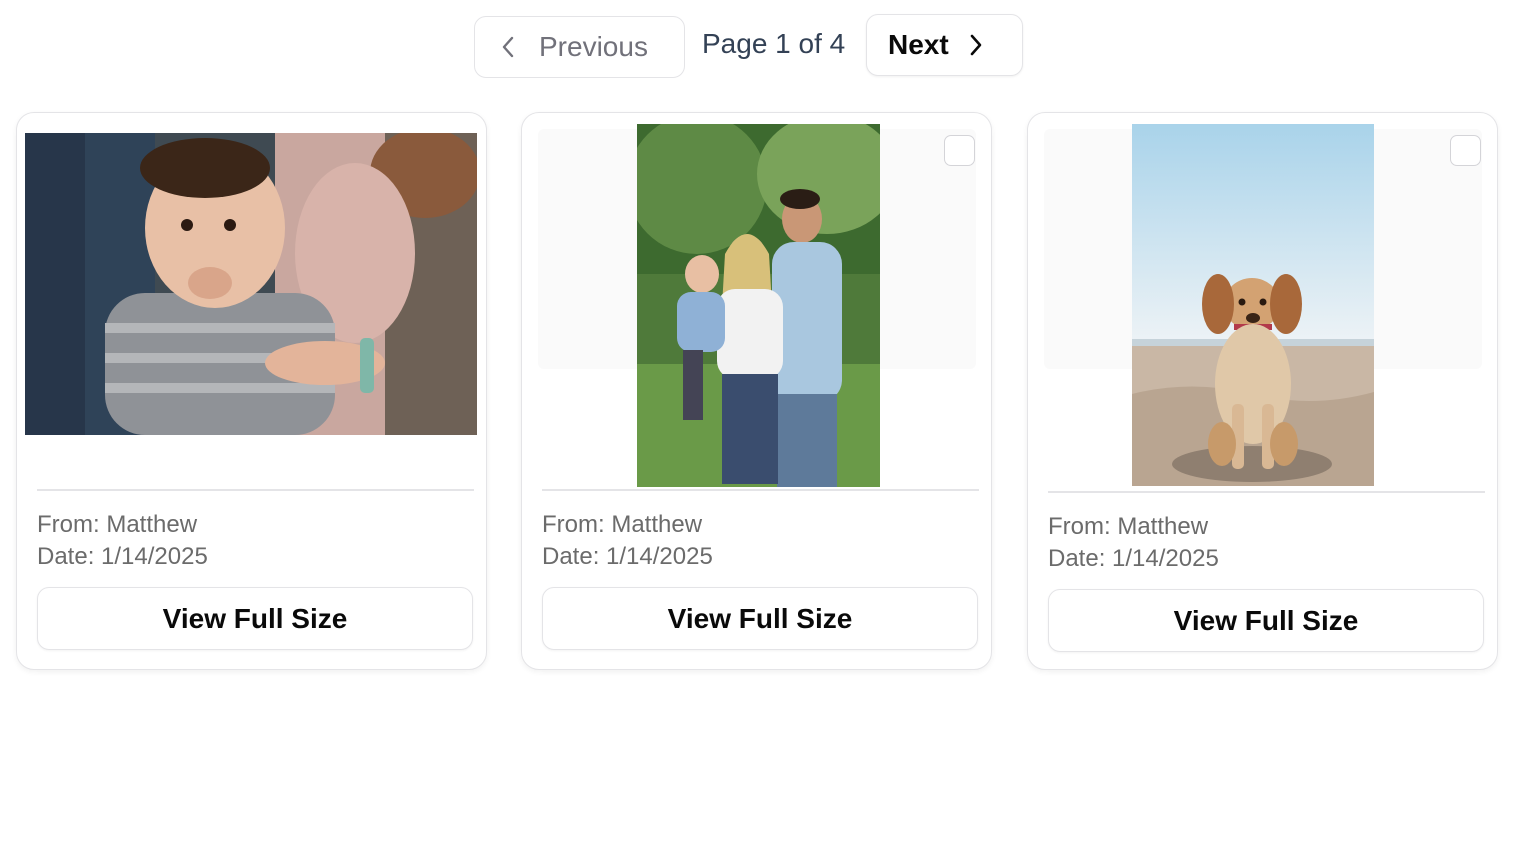 The width and height of the screenshot is (1516, 853). I want to click on family-photo, so click(758, 305).